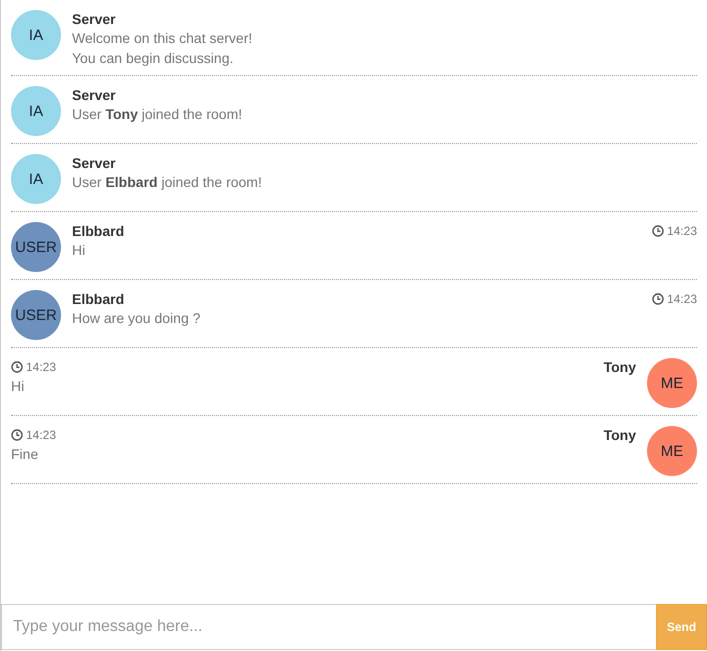 The image size is (707, 651). Describe the element at coordinates (167, 182) in the screenshot. I see `message-text: User Elbbard joined the room!` at that location.